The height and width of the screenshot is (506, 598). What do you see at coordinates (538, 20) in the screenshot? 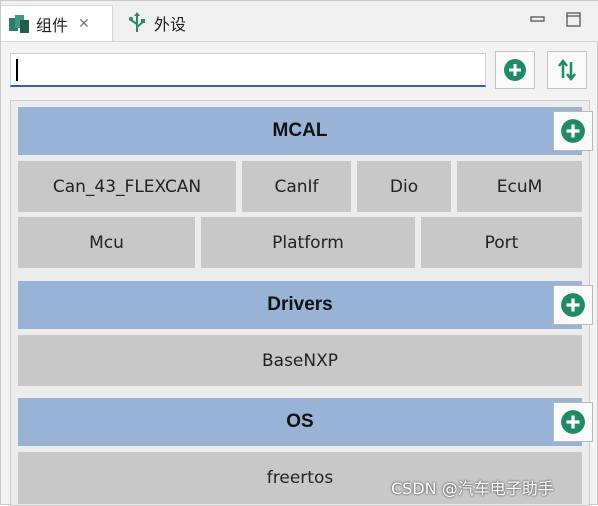
I see `minimize-icon` at bounding box center [538, 20].